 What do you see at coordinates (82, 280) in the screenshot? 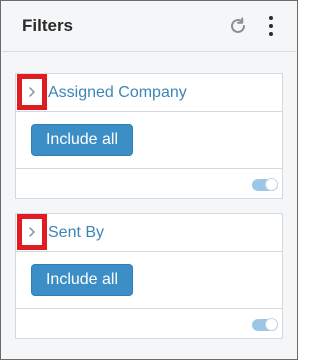
I see `include-all-button-sent-by: Include all` at bounding box center [82, 280].